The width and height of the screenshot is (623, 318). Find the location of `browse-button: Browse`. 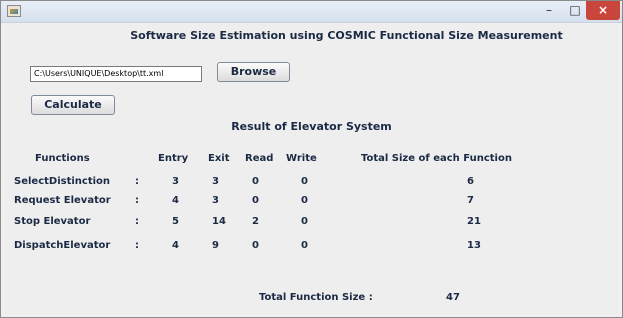

browse-button: Browse is located at coordinates (253, 72).